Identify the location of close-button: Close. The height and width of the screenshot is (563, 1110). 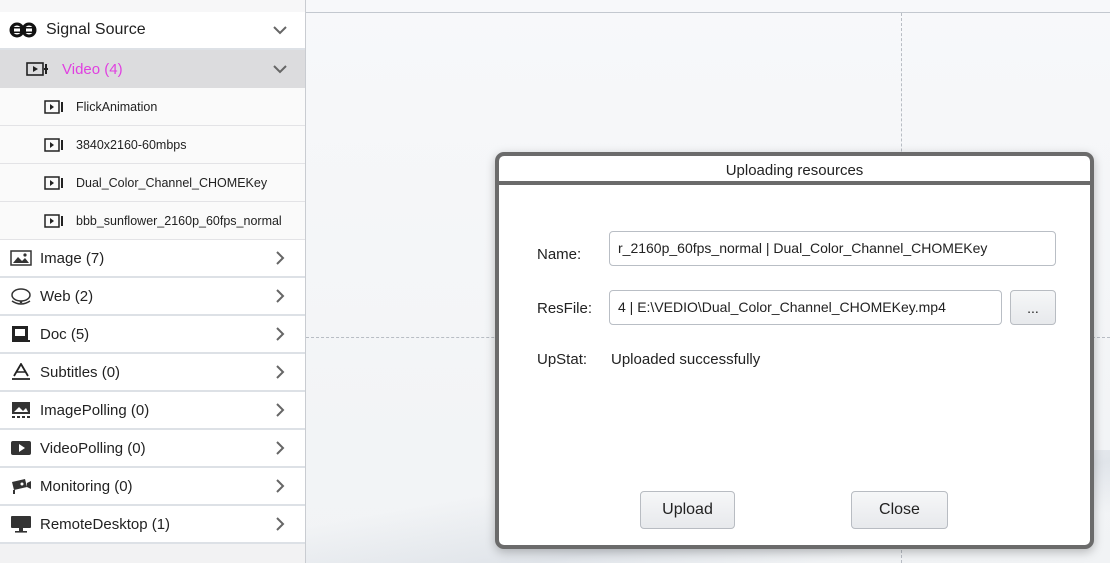
(899, 510).